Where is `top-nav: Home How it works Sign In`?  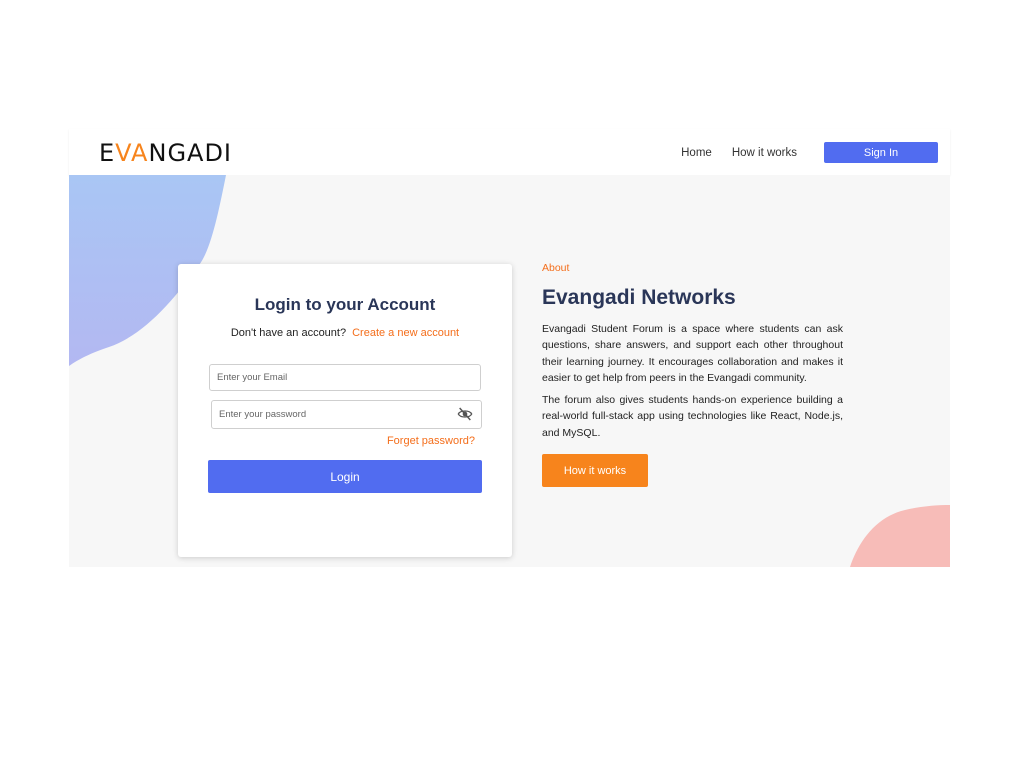
top-nav: Home How it works Sign In is located at coordinates (809, 152).